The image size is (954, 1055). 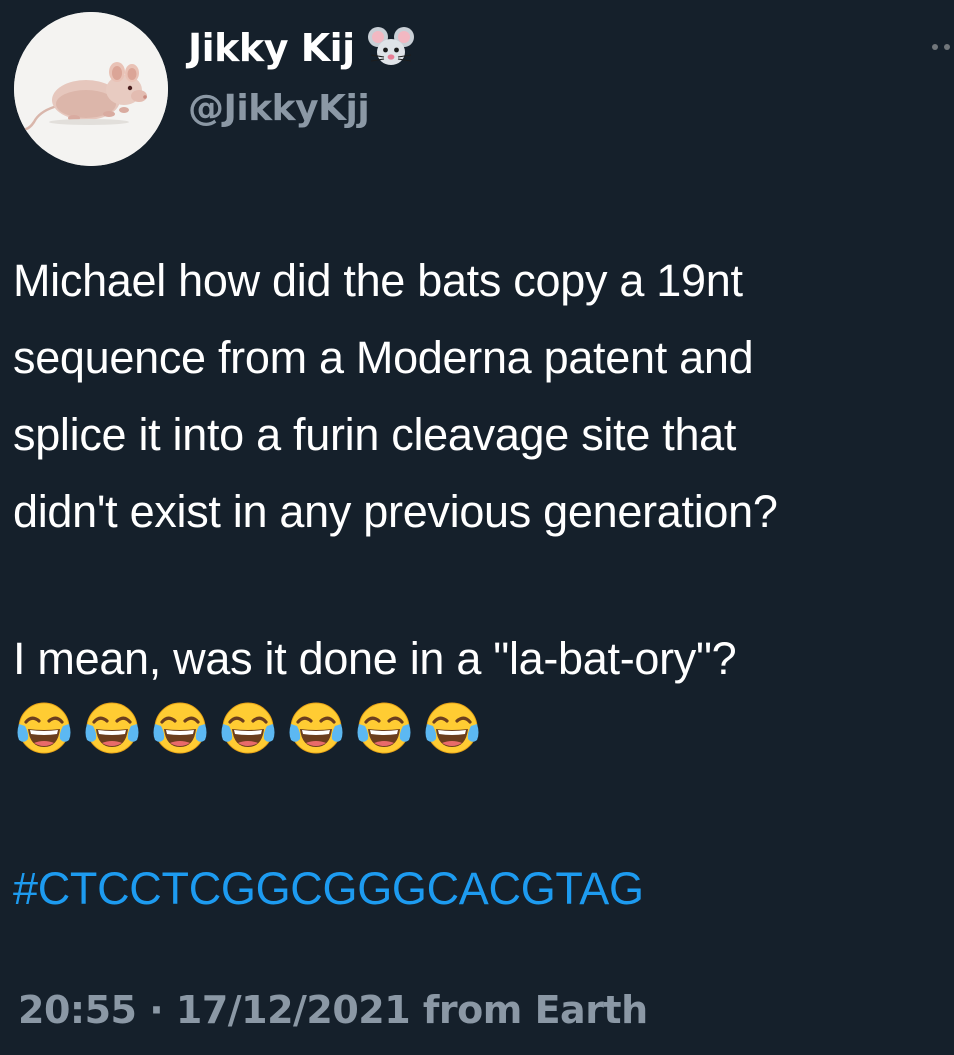 I want to click on tweet-text-line: Michael how did the bats copy a 19nt, so click(x=378, y=280).